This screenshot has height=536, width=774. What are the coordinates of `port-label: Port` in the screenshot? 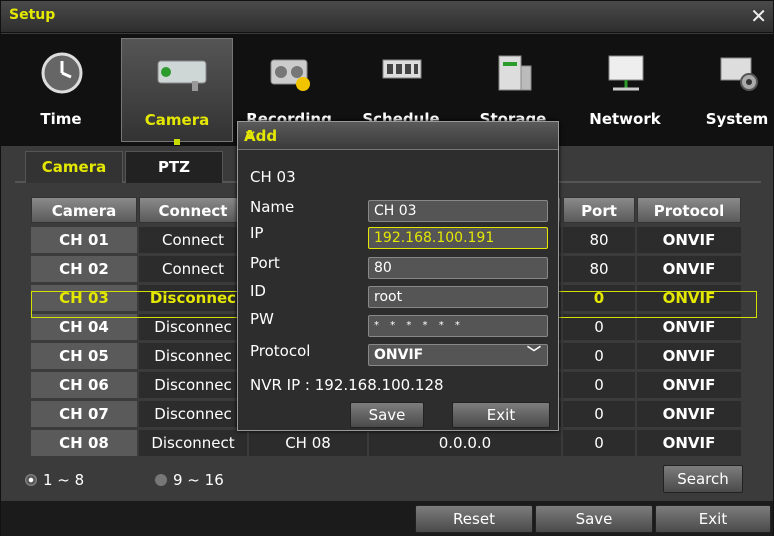 It's located at (265, 263).